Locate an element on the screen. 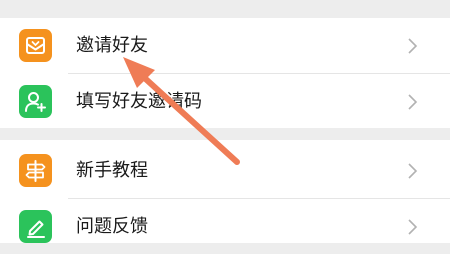 The width and height of the screenshot is (450, 254). feedback-label: 问题反馈 is located at coordinates (112, 226).